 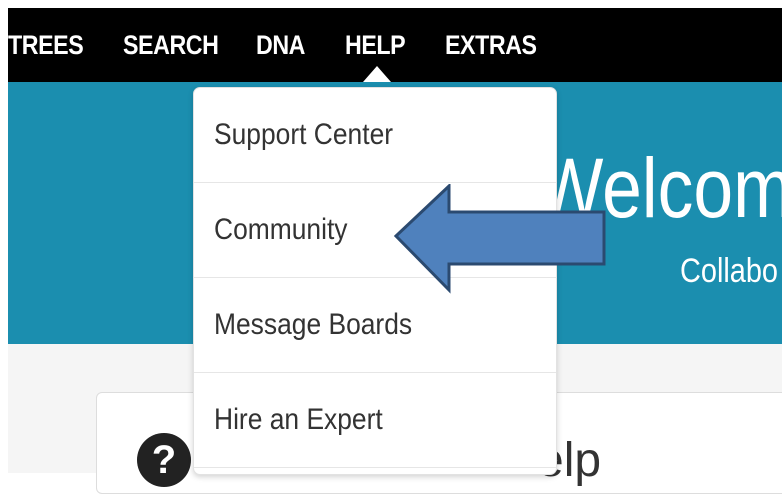 I want to click on hero-subtitle: Collabo, so click(x=729, y=271).